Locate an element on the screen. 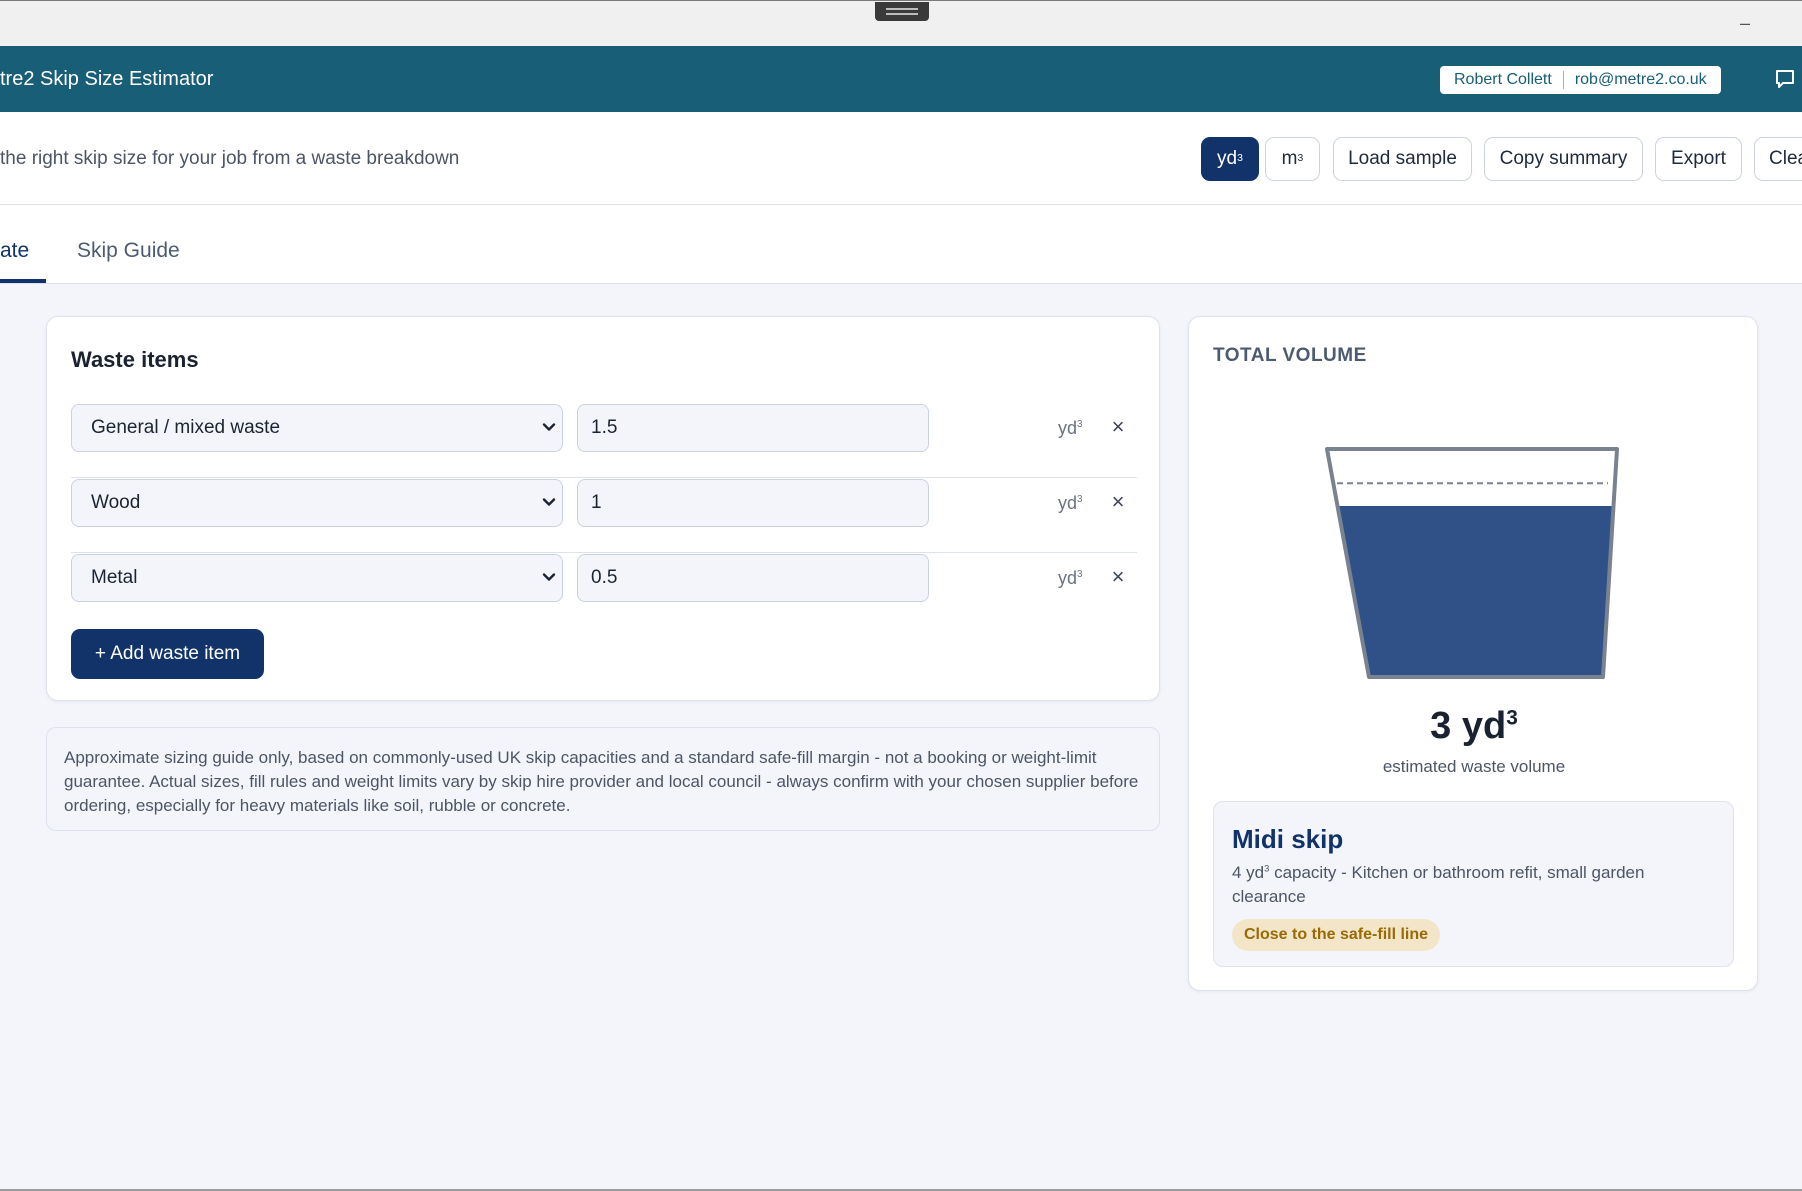  clear-button: Clea is located at coordinates (1778, 159).